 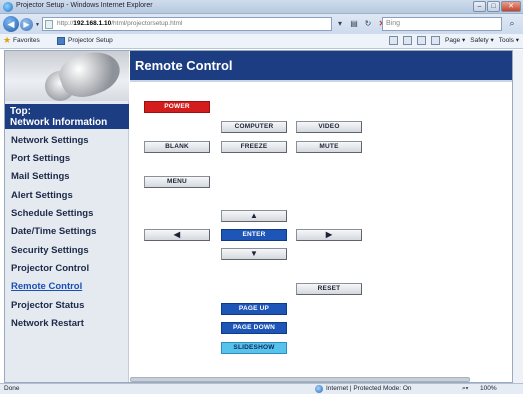 What do you see at coordinates (7, 40) in the screenshot?
I see `favorites-star-icon: ★` at bounding box center [7, 40].